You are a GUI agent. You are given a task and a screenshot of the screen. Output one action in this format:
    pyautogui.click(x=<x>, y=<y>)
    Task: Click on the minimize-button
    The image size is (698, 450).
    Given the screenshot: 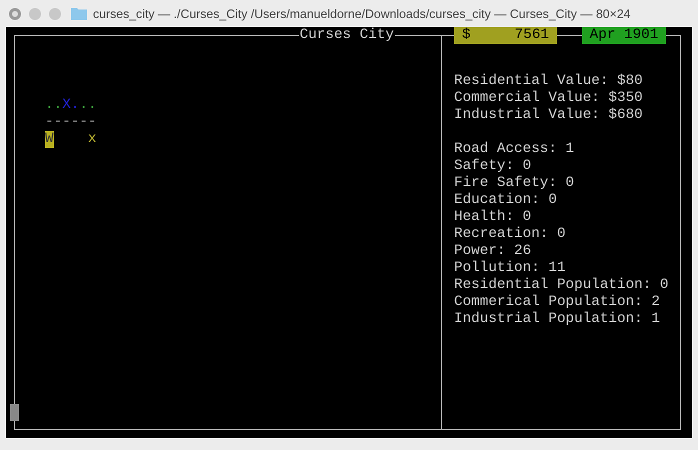 What is the action you would take?
    pyautogui.click(x=35, y=14)
    